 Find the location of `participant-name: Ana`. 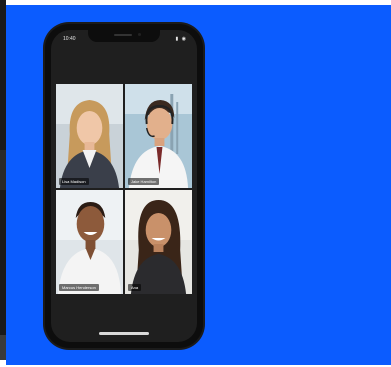

participant-name: Ana is located at coordinates (135, 287).